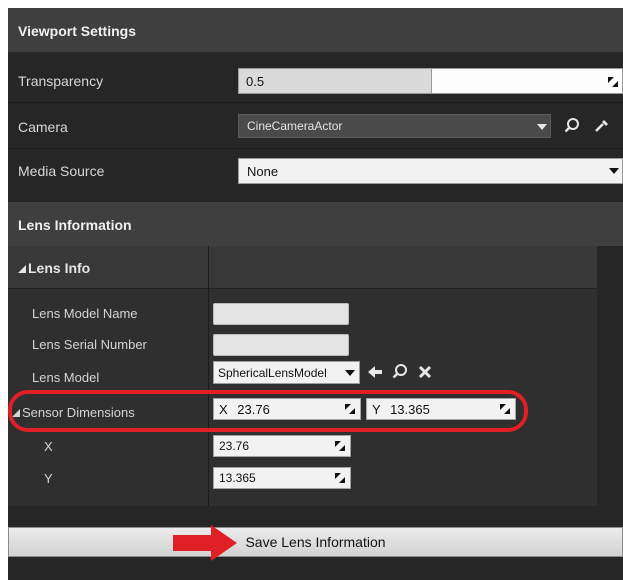 The height and width of the screenshot is (580, 623). Describe the element at coordinates (315, 224) in the screenshot. I see `lens-information-header: Lens Information` at that location.